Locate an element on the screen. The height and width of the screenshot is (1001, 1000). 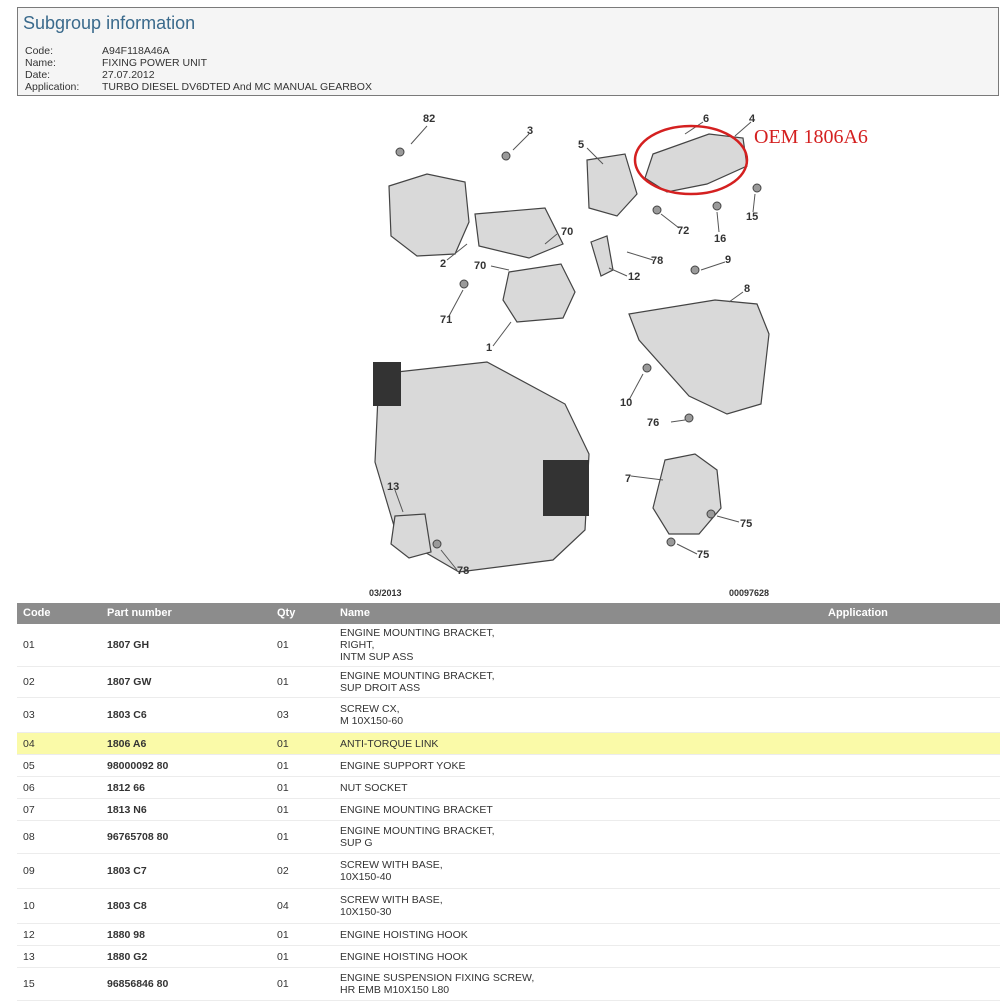
diagram-date-code: 03/2013 is located at coordinates (385, 593).